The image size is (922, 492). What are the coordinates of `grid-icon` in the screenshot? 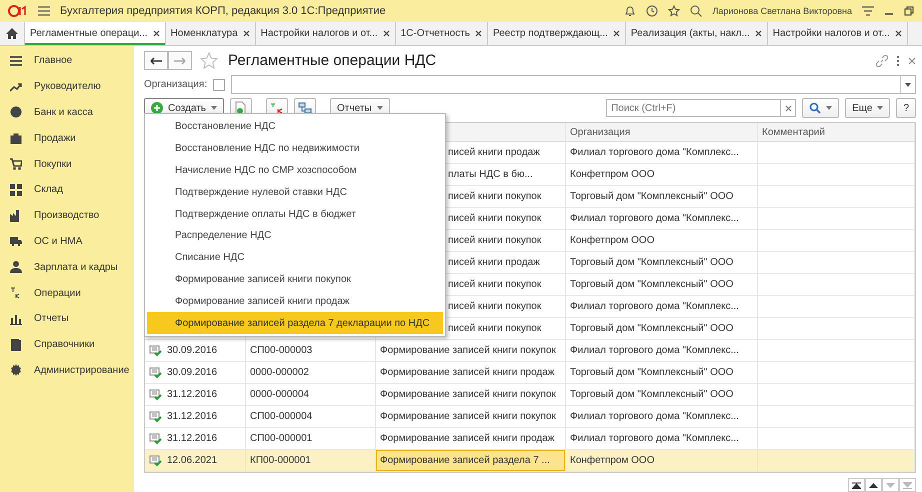 It's located at (16, 190).